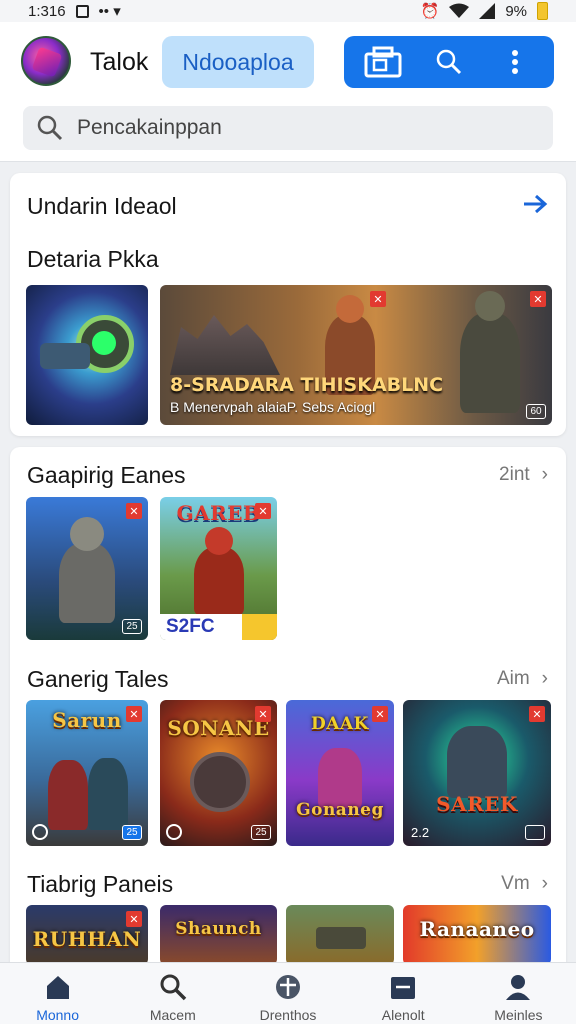 The width and height of the screenshot is (576, 1024). Describe the element at coordinates (378, 299) in the screenshot. I see `banner-badge-icon: ✕` at that location.